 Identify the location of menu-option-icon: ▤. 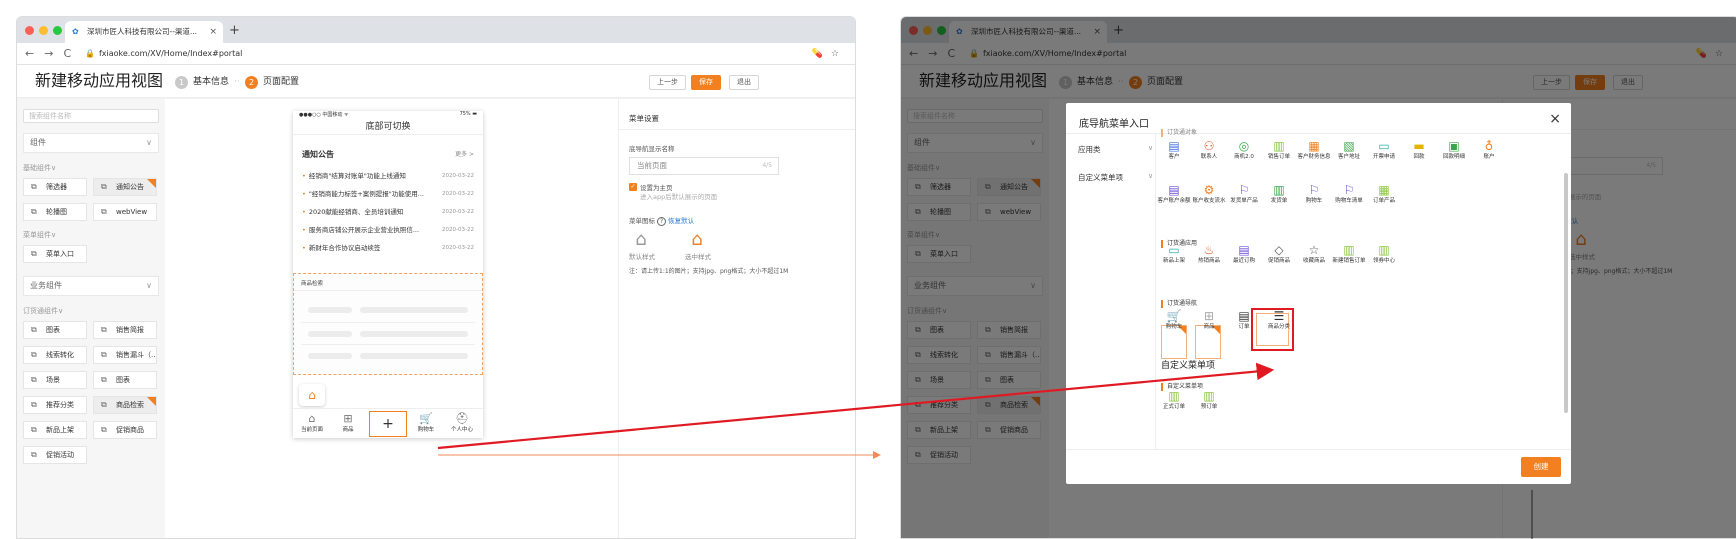
(1244, 250).